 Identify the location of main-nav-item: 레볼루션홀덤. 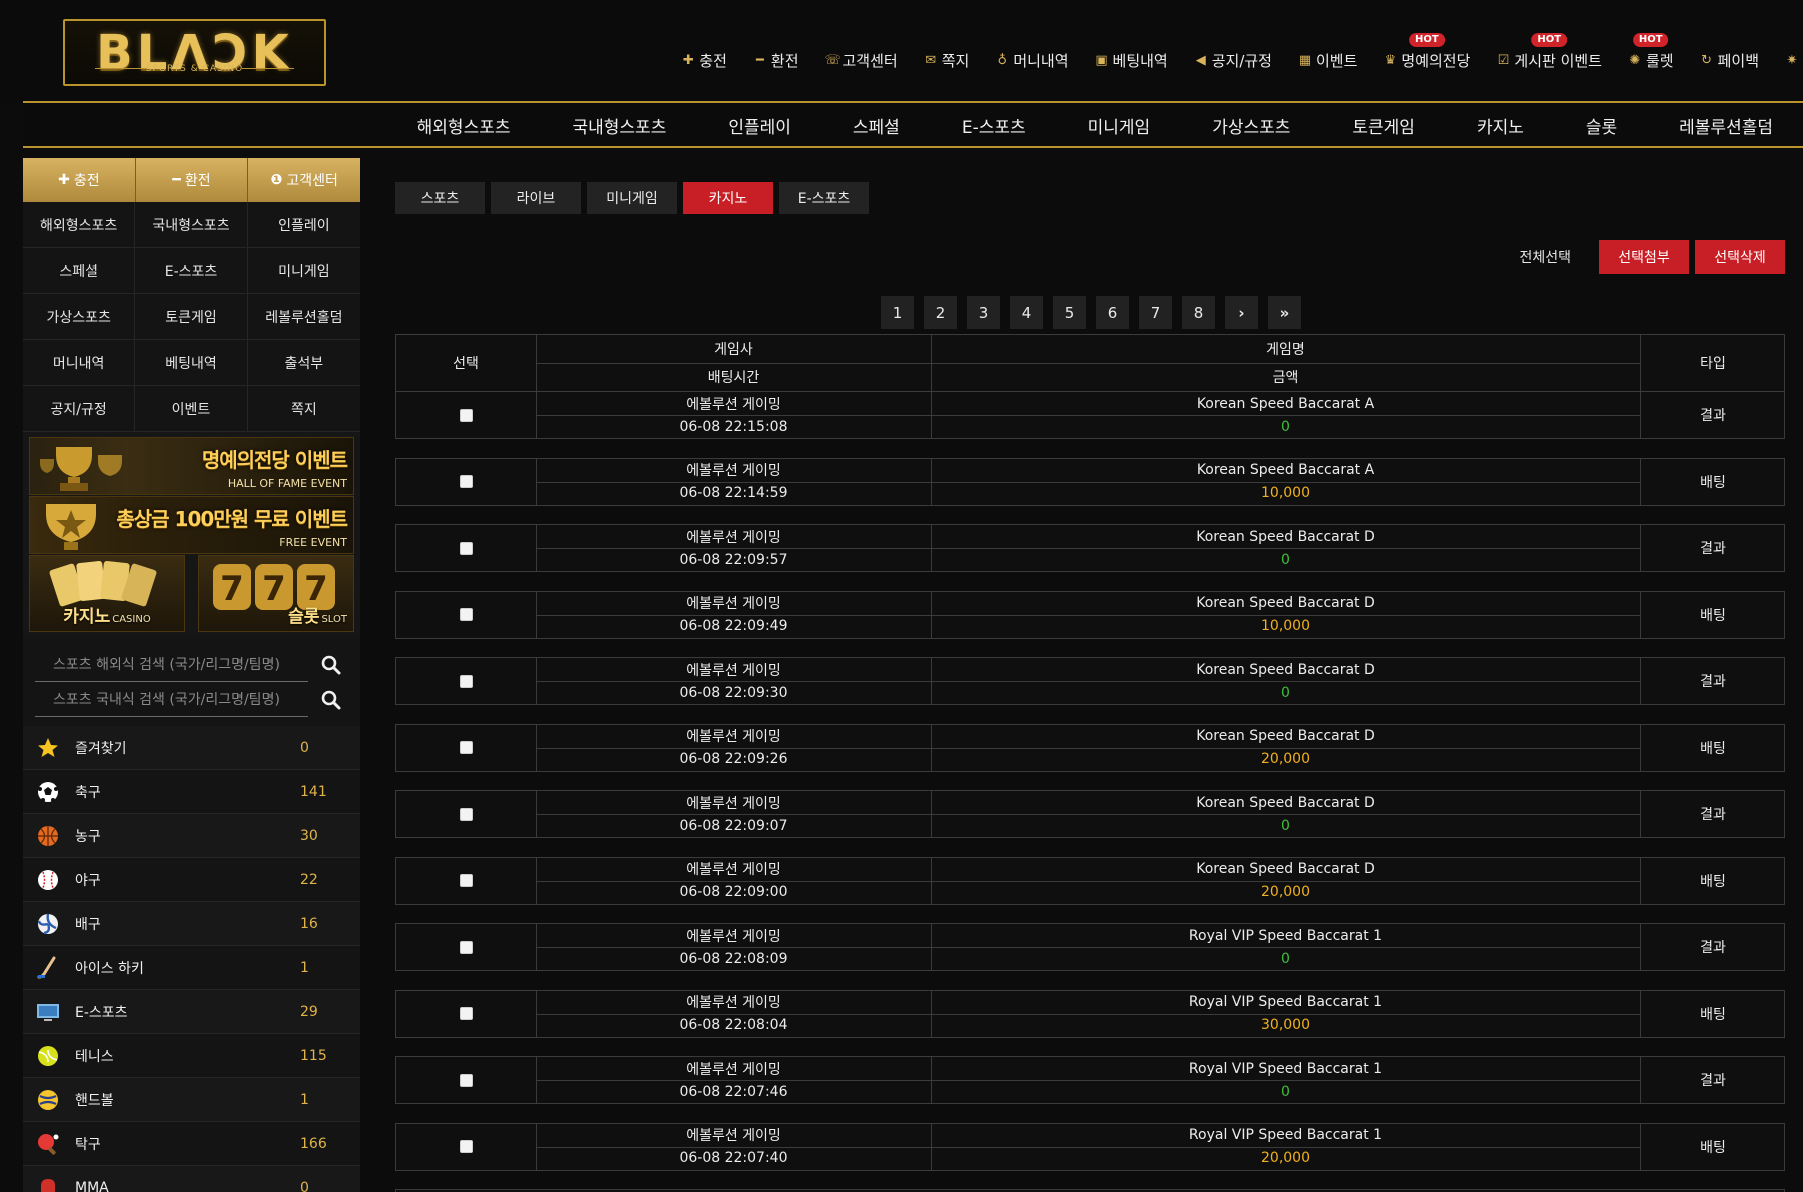
(1726, 125).